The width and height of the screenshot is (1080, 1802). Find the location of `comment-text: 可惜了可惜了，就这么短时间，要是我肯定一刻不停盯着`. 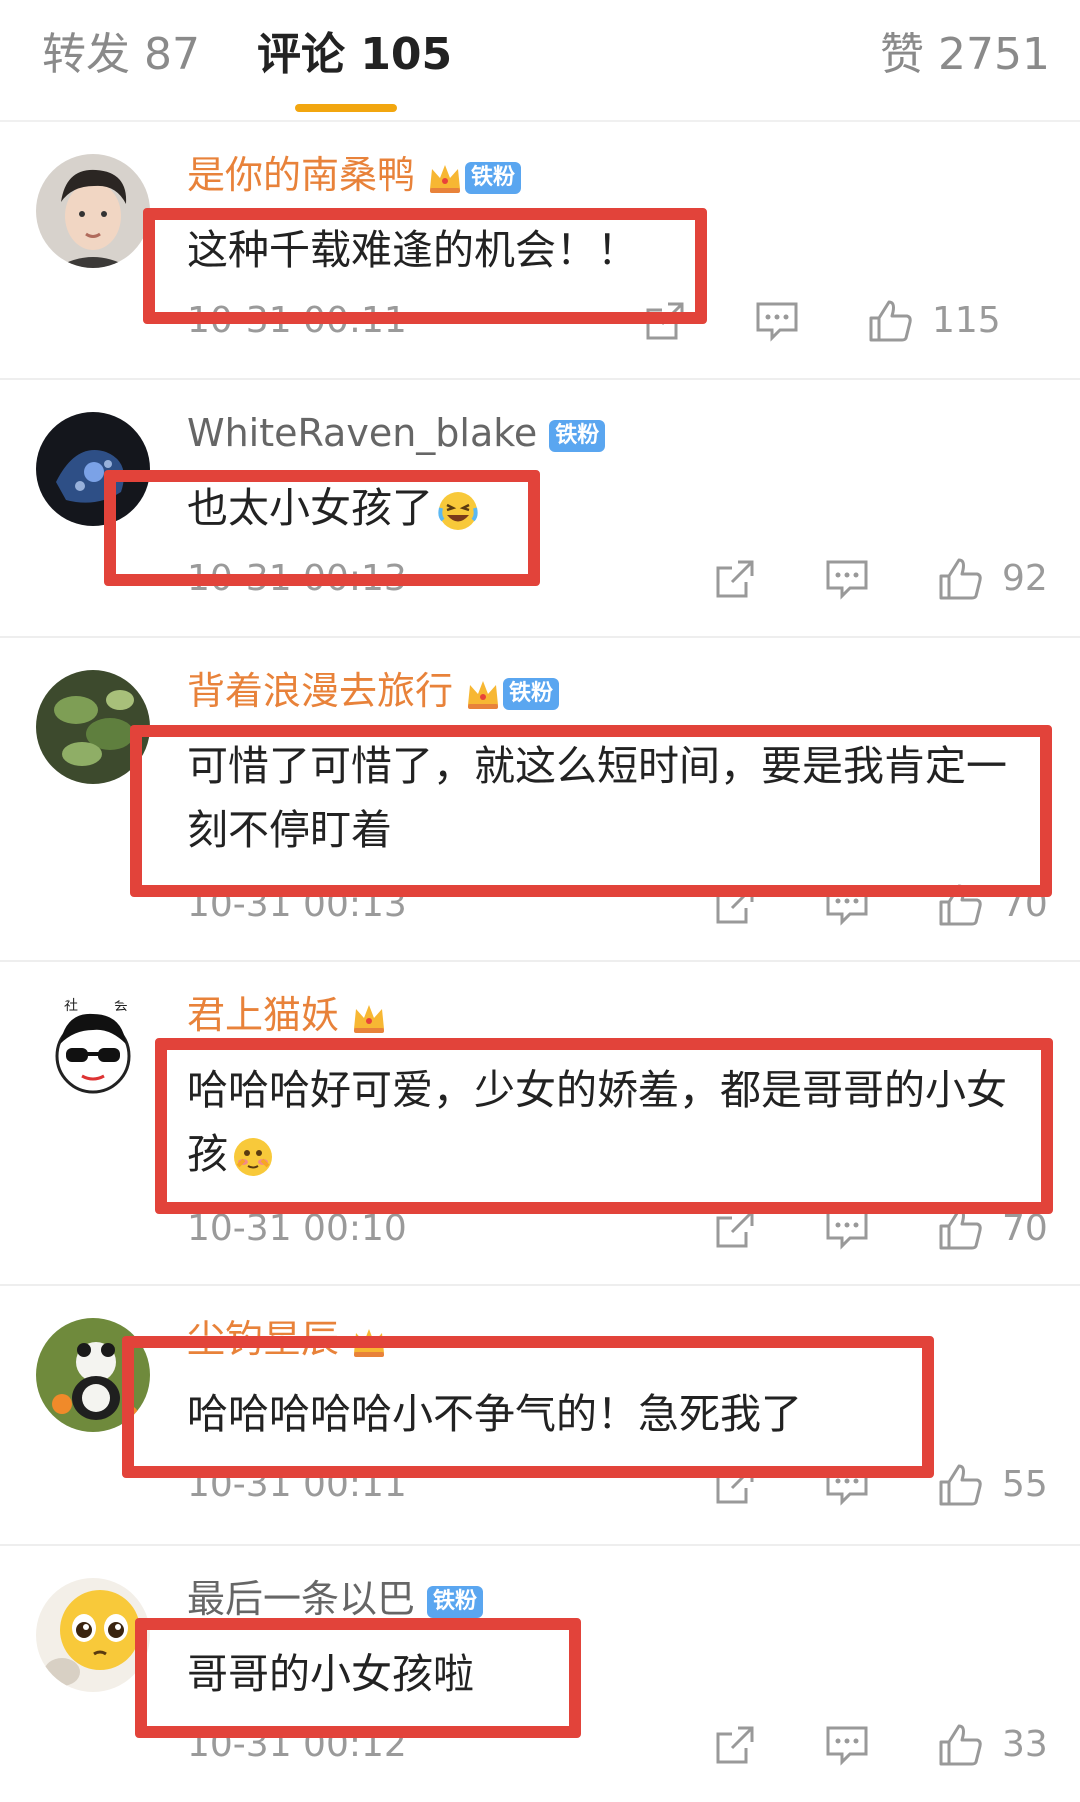

comment-text: 可惜了可惜了，就这么短时间，要是我肯定一刻不停盯着 is located at coordinates (617, 798).